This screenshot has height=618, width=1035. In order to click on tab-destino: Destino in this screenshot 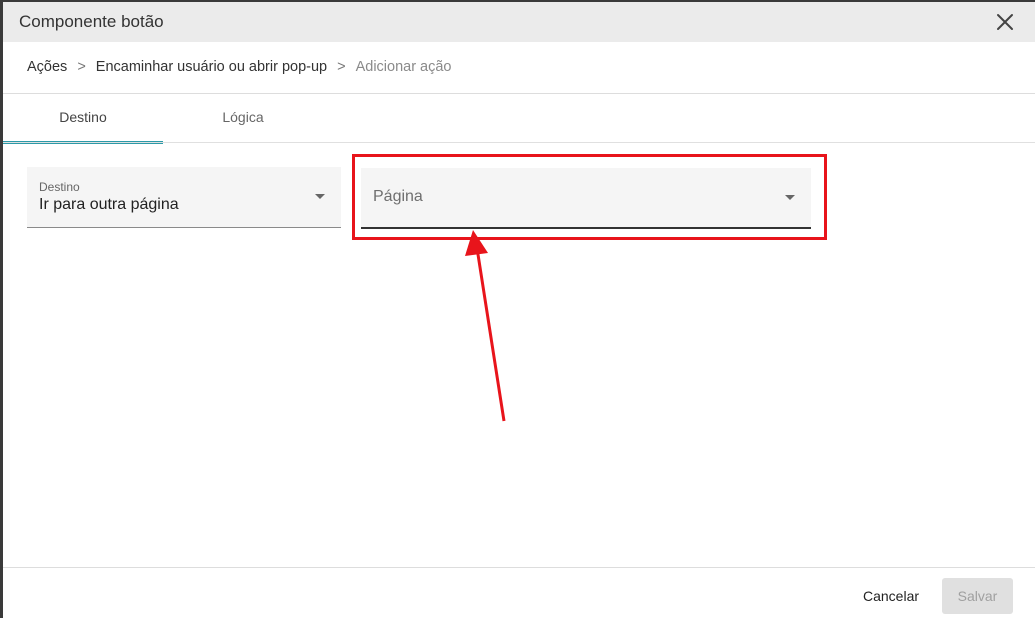, I will do `click(83, 119)`.